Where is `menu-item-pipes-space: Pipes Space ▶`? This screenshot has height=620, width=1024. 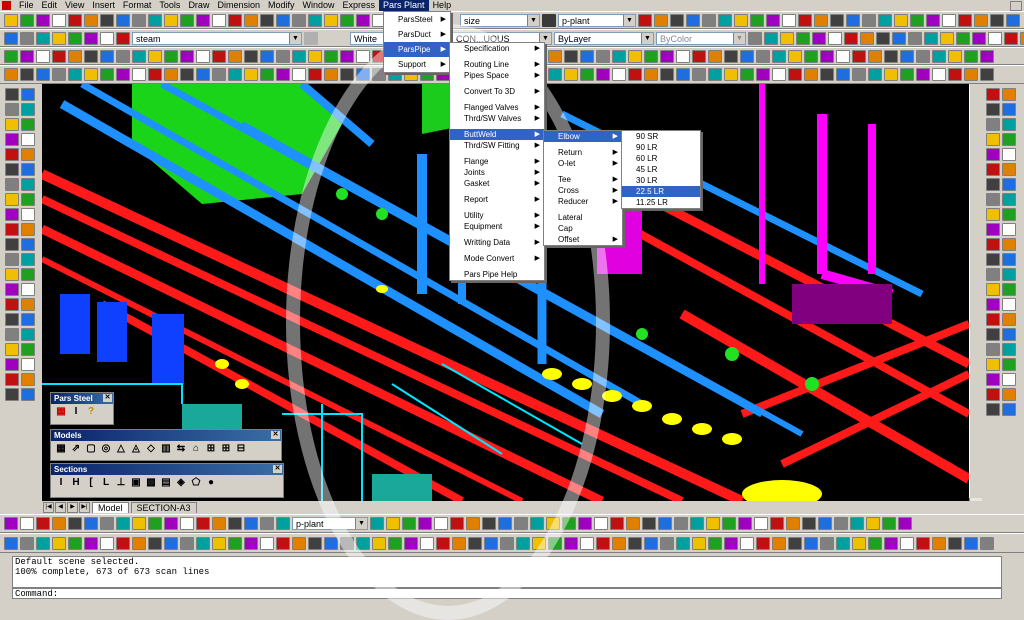
menu-item-pipes-space: Pipes Space ▶ is located at coordinates (497, 75).